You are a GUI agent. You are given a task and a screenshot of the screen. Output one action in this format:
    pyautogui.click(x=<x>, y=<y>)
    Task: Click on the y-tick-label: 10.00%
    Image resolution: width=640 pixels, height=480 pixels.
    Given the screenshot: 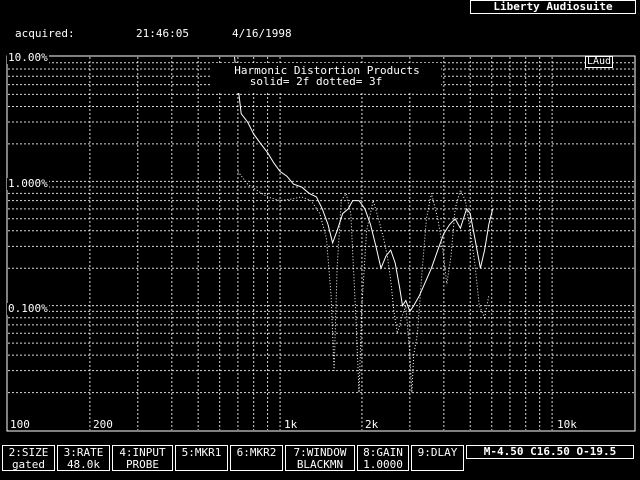 What is the action you would take?
    pyautogui.click(x=28, y=57)
    